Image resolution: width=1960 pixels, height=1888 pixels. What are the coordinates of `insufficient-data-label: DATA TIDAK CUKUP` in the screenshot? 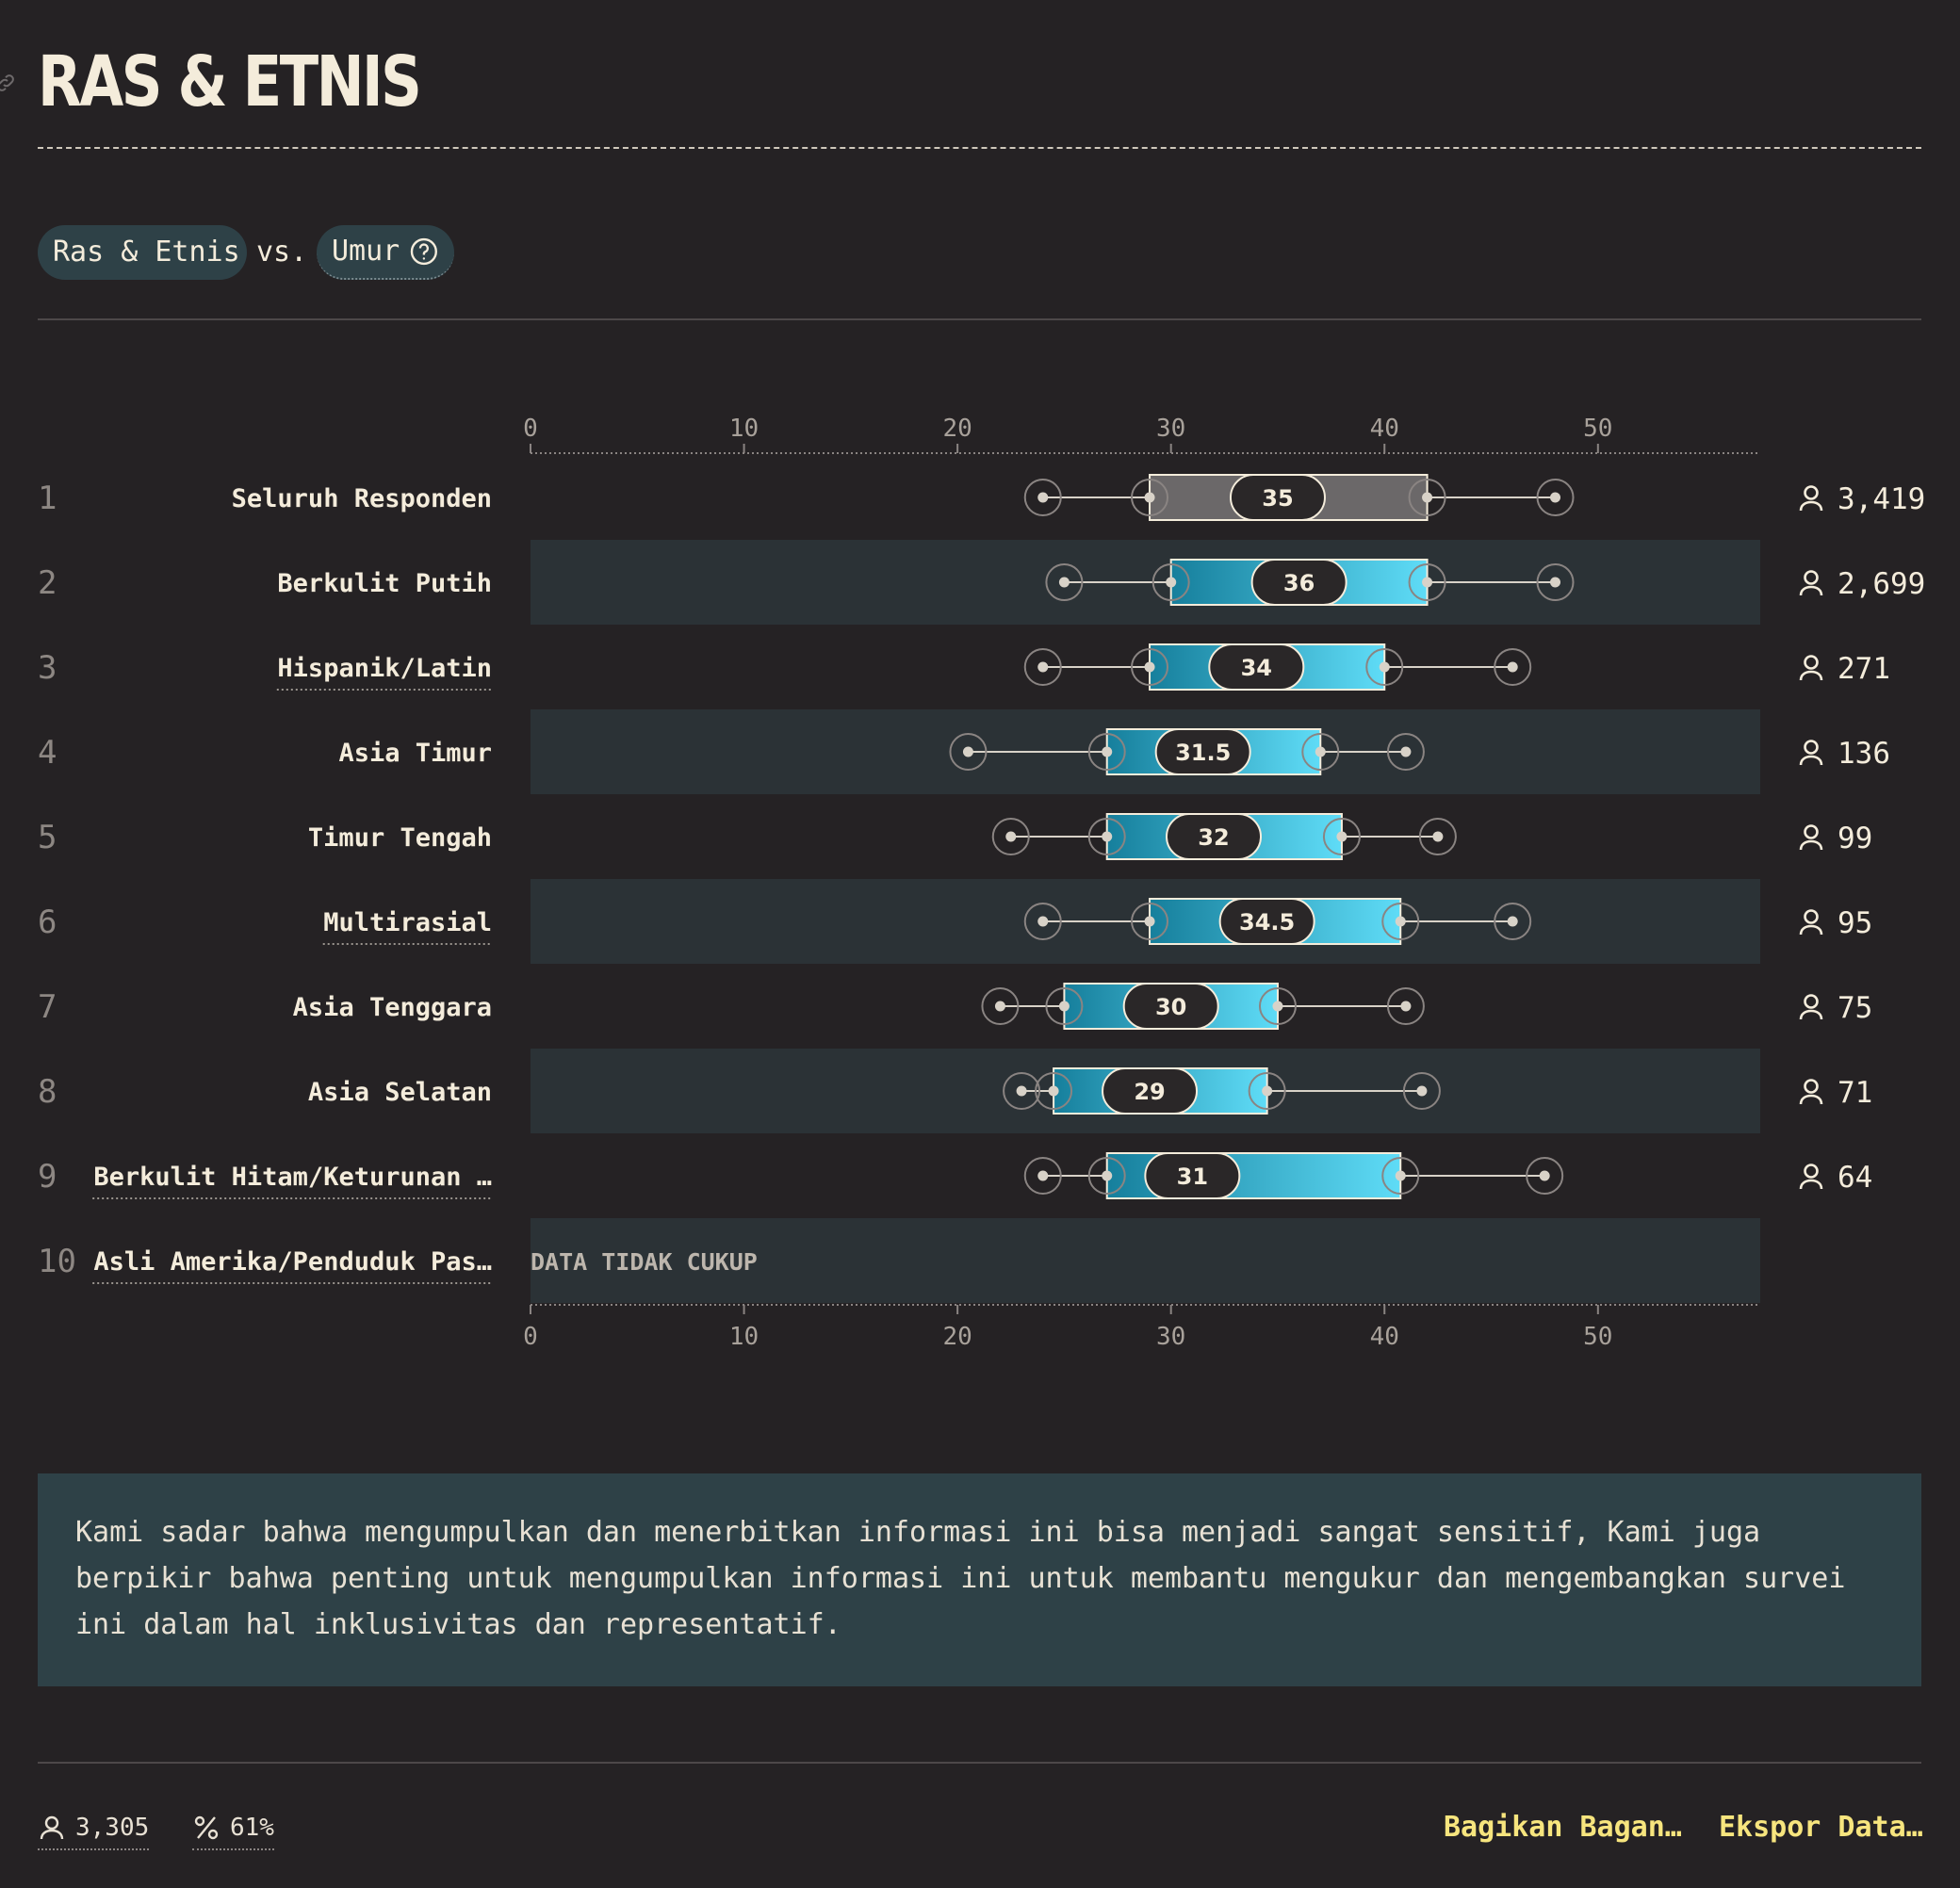 It's located at (644, 1262).